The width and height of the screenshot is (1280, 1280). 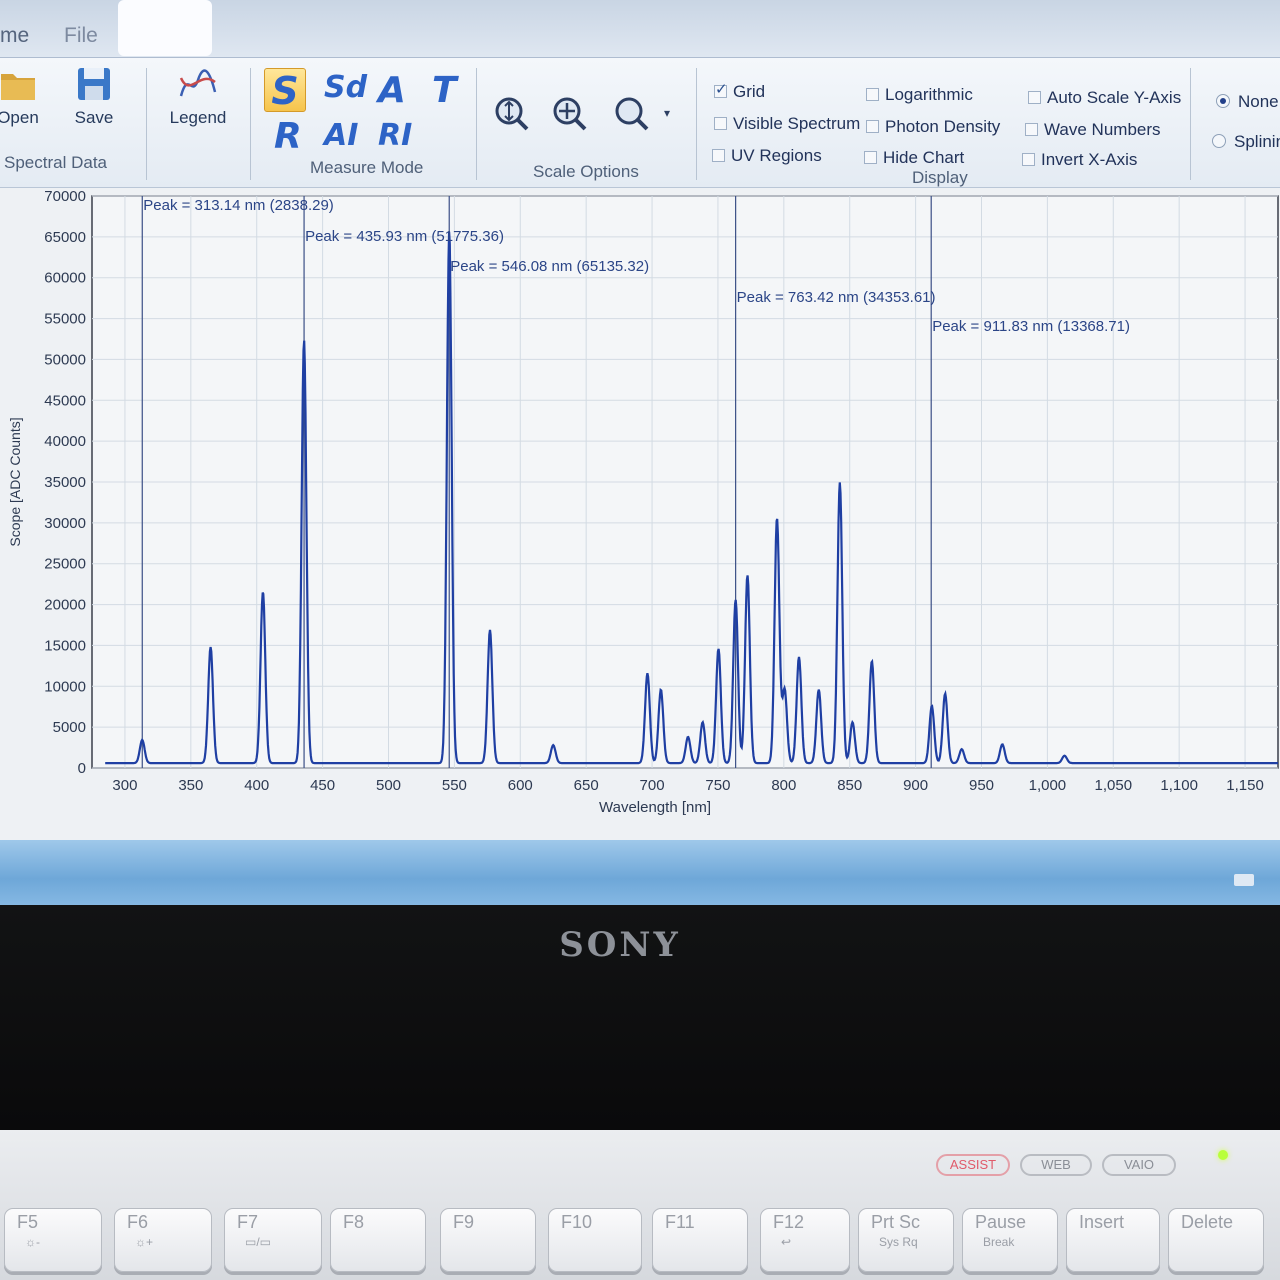 What do you see at coordinates (53, 1240) in the screenshot?
I see `key-f5: F5 ☼-` at bounding box center [53, 1240].